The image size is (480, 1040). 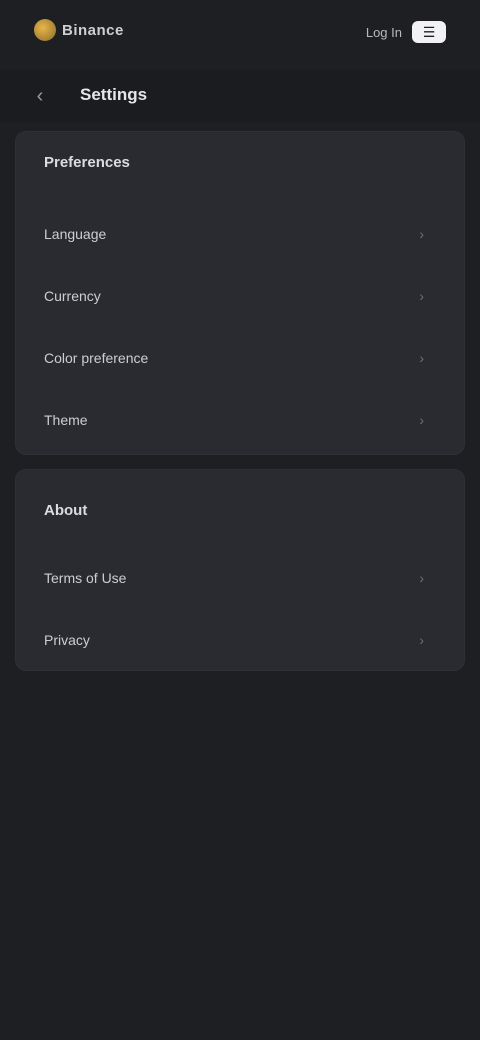 What do you see at coordinates (40, 96) in the screenshot?
I see `back-arrow-icon: ‹` at bounding box center [40, 96].